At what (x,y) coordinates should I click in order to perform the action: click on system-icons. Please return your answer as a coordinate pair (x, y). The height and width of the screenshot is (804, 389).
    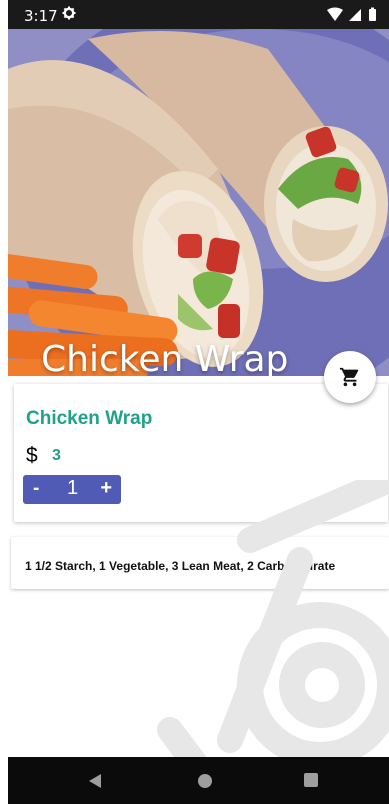
    Looking at the image, I should click on (351, 14).